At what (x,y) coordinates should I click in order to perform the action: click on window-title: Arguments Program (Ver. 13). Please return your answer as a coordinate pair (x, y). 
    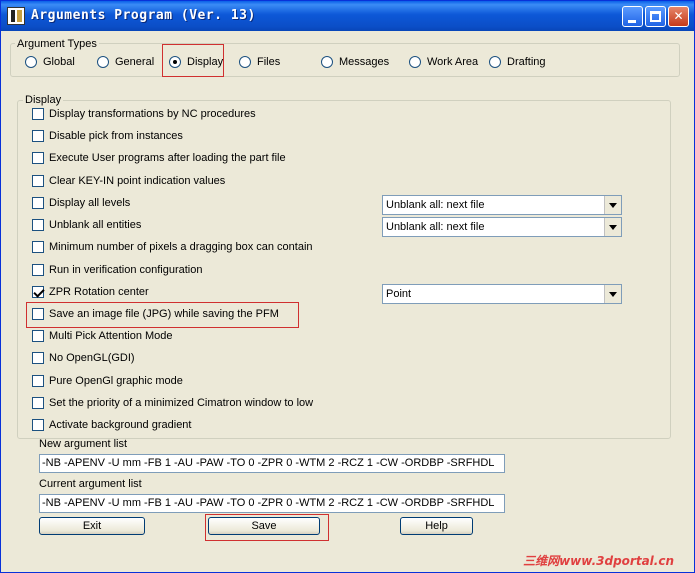
    Looking at the image, I should click on (143, 15).